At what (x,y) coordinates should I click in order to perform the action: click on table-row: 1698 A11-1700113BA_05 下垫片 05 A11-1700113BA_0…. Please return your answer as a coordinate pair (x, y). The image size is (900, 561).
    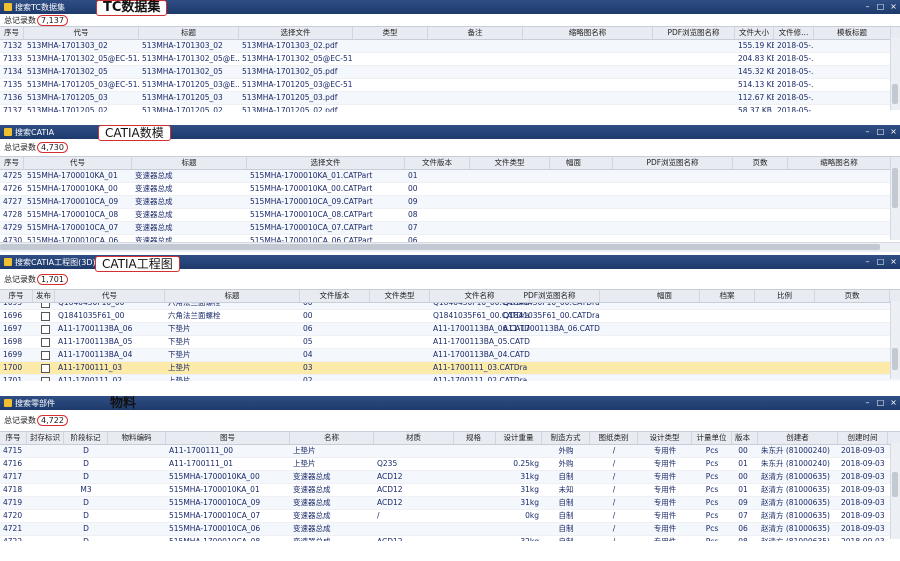
    Looking at the image, I should click on (450, 342).